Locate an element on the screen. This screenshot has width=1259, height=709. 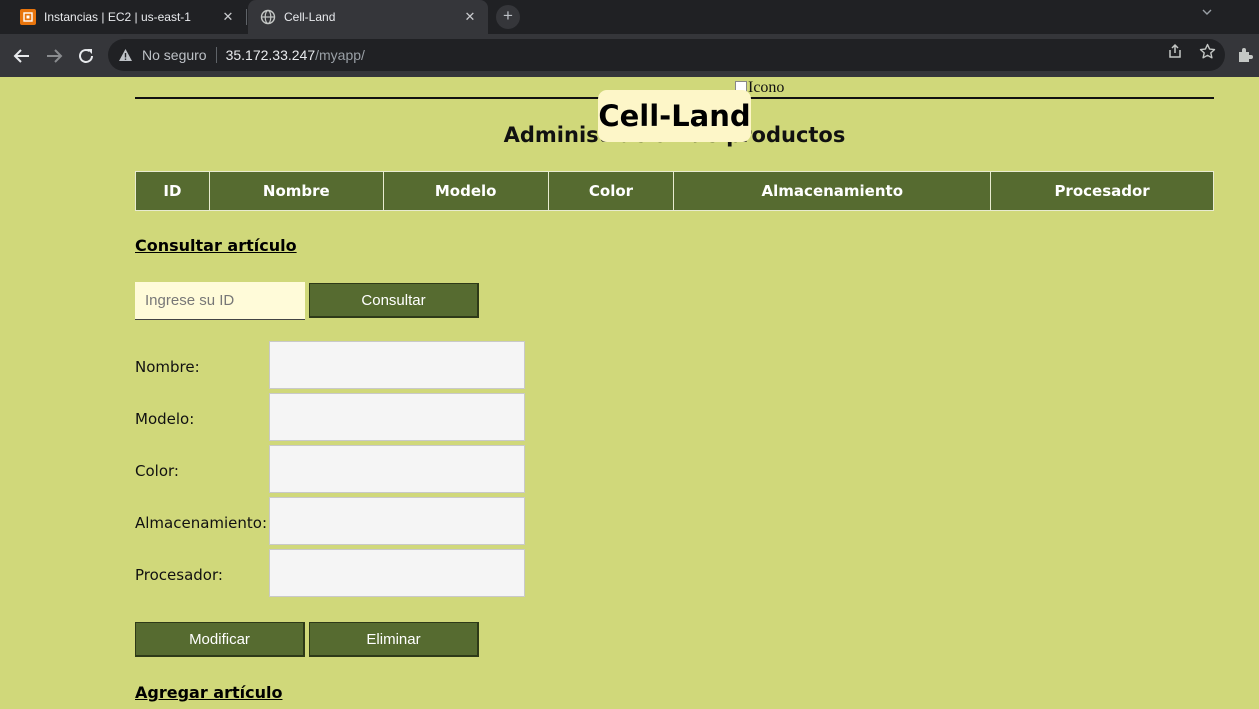
forward-arrow-icon is located at coordinates (54, 56).